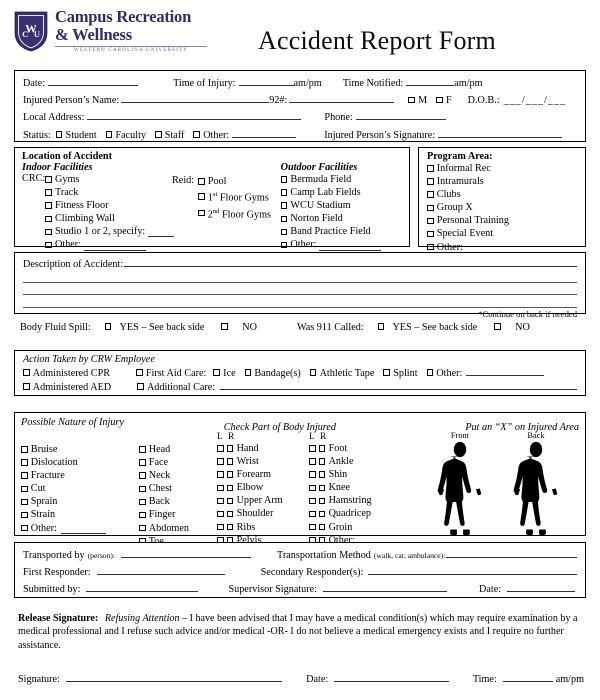  What do you see at coordinates (178, 488) in the screenshot?
I see `part-chest-item: Chest` at bounding box center [178, 488].